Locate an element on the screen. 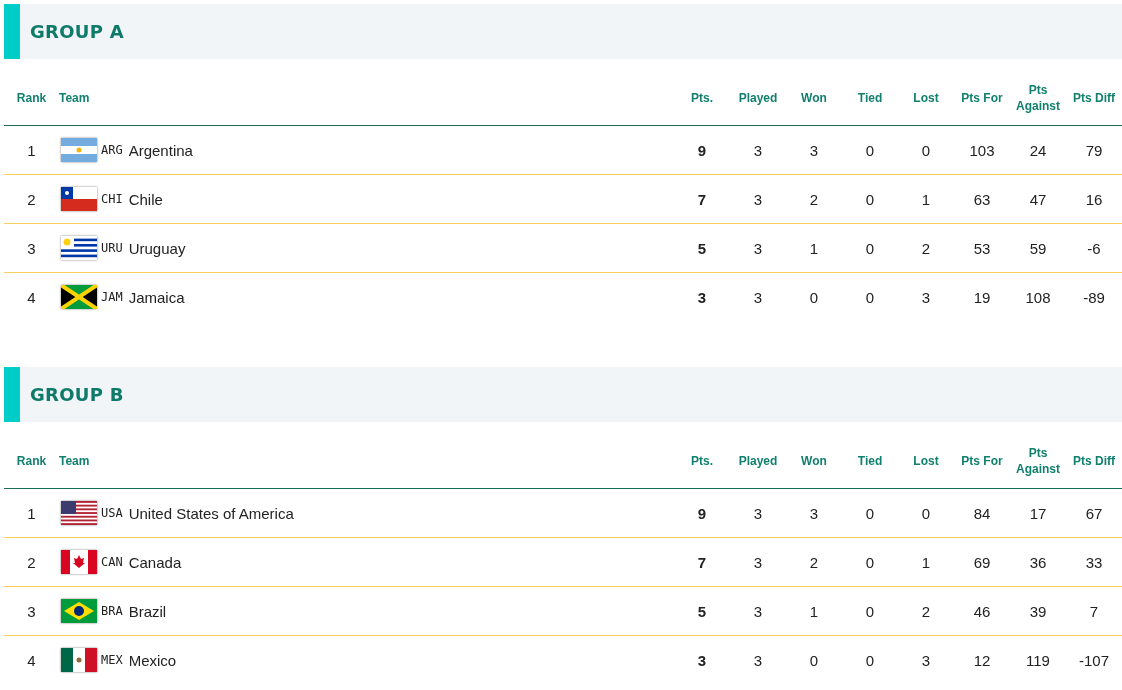 The image size is (1122, 690). team-name: Jamaica is located at coordinates (156, 297).